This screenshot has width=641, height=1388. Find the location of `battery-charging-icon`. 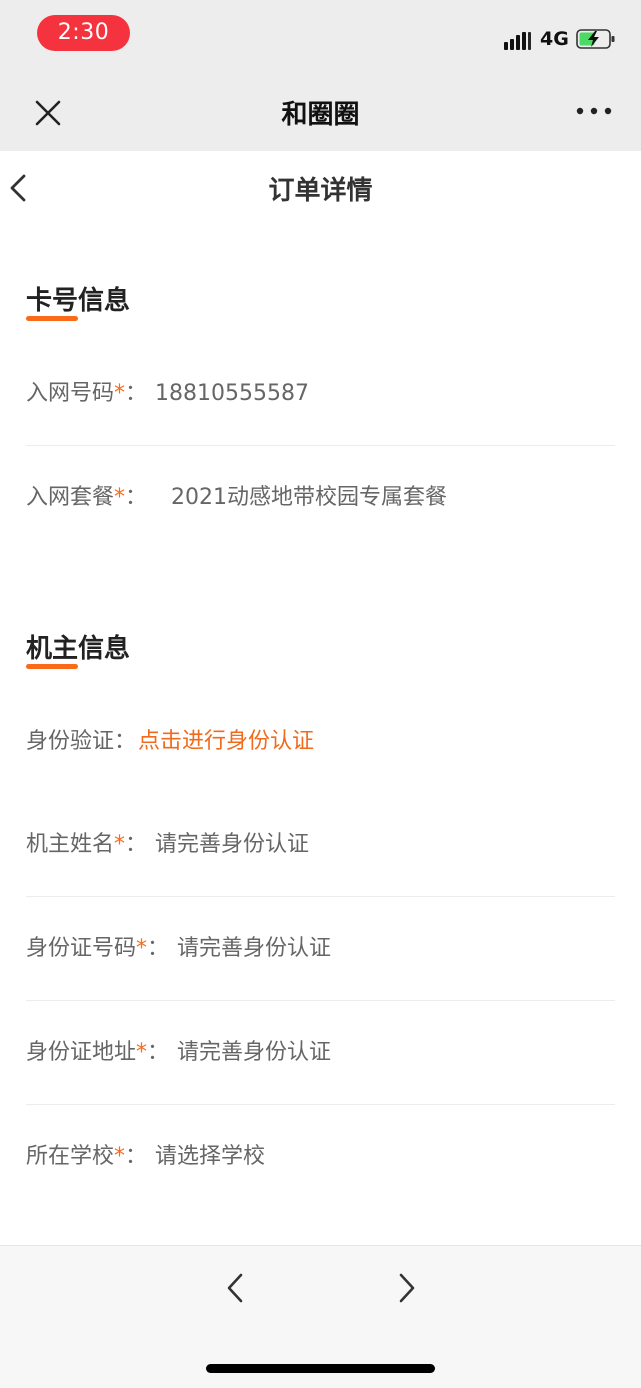

battery-charging-icon is located at coordinates (595, 39).